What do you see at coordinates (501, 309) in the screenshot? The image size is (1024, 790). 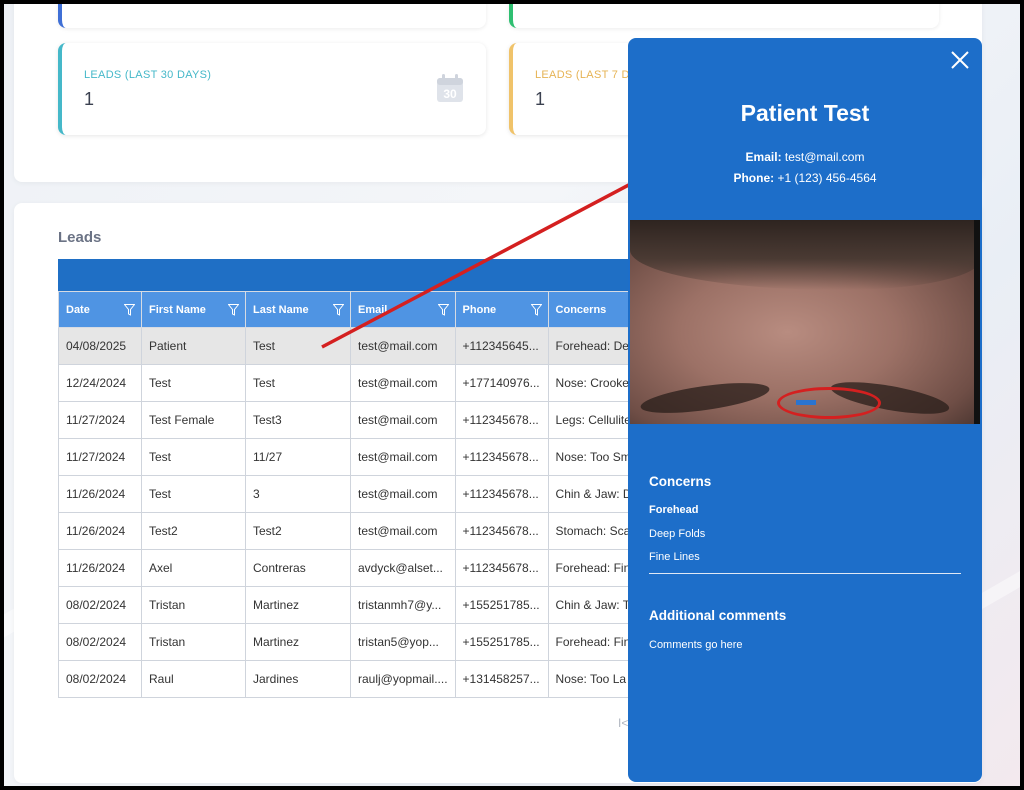 I see `column-header: Phone` at bounding box center [501, 309].